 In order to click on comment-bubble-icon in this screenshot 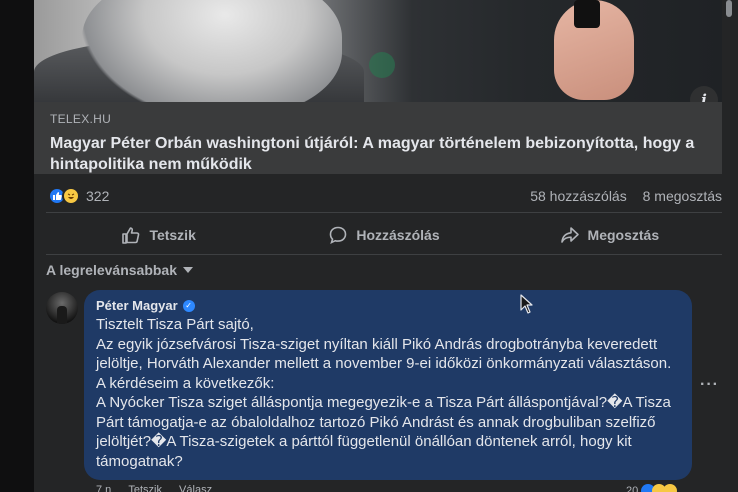, I will do `click(338, 235)`.